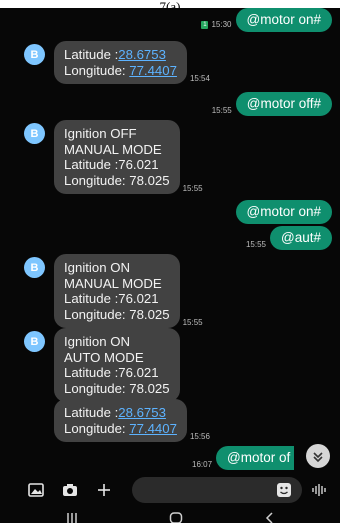  Describe the element at coordinates (216, 24) in the screenshot. I see `message-time: 1 15:30` at that location.